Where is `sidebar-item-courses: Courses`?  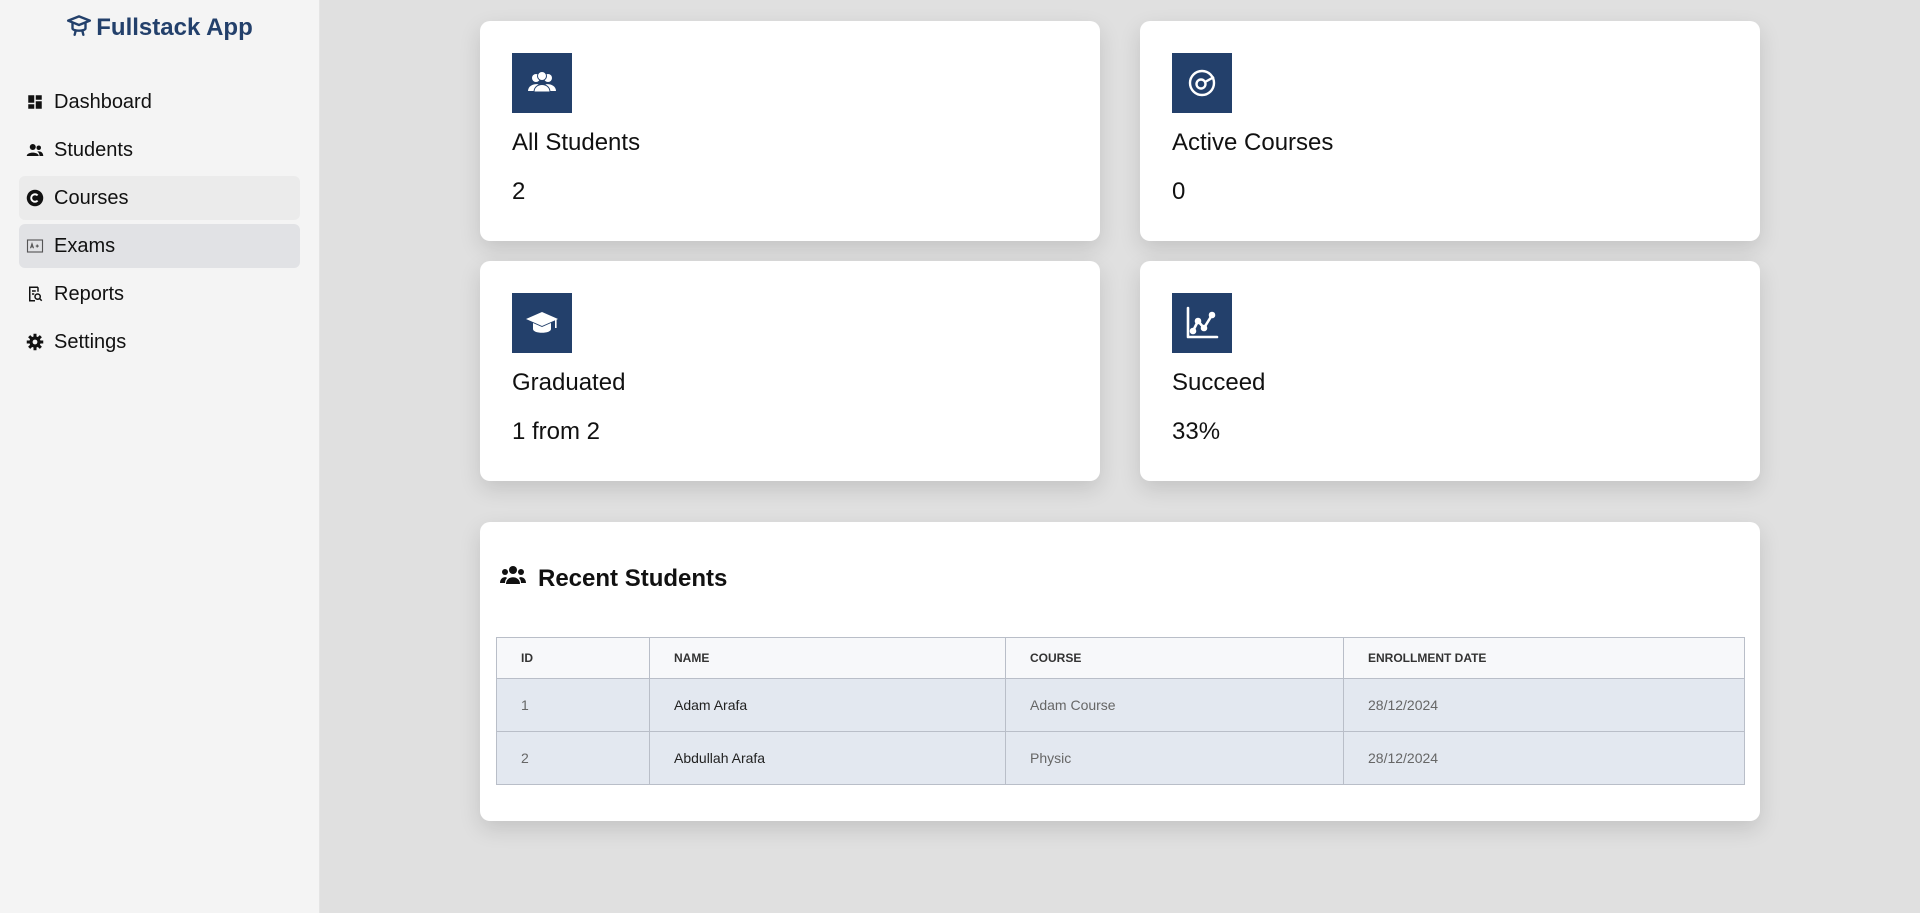
sidebar-item-courses: Courses is located at coordinates (159, 198).